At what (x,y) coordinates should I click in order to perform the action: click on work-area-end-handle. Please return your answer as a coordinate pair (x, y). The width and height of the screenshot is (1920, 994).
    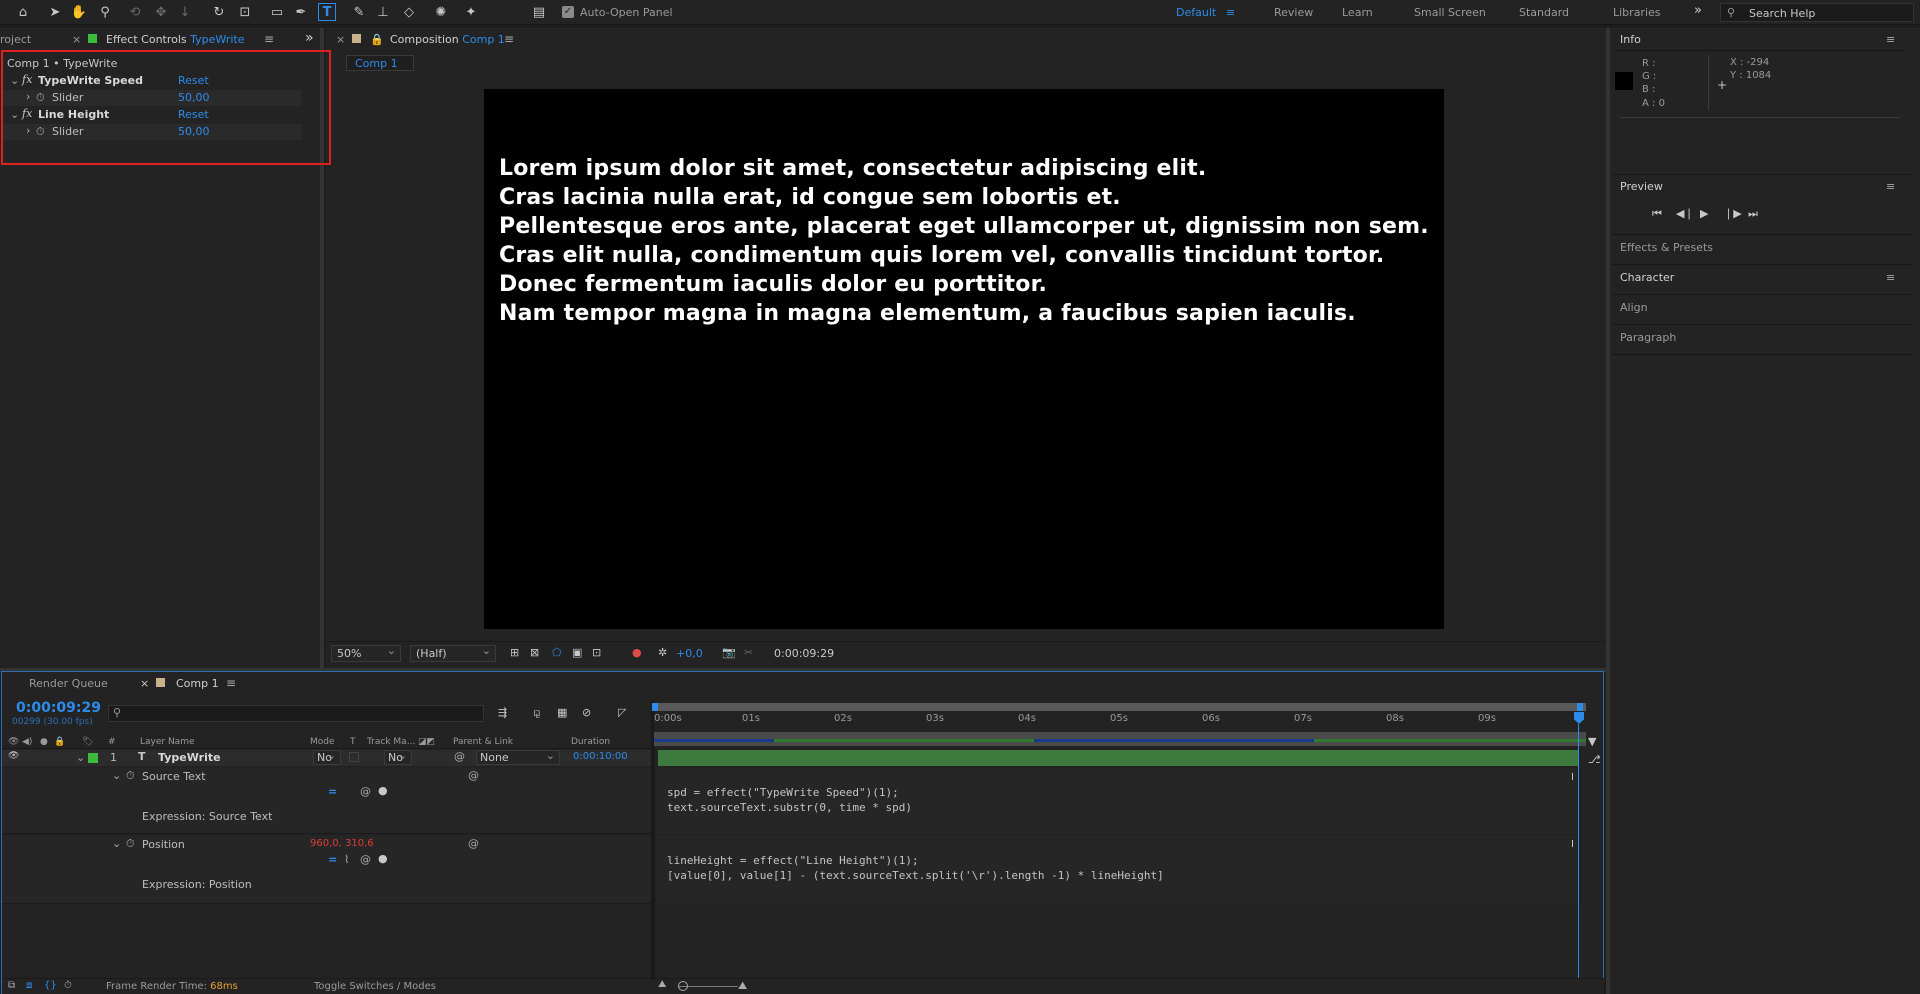
    Looking at the image, I should click on (1580, 707).